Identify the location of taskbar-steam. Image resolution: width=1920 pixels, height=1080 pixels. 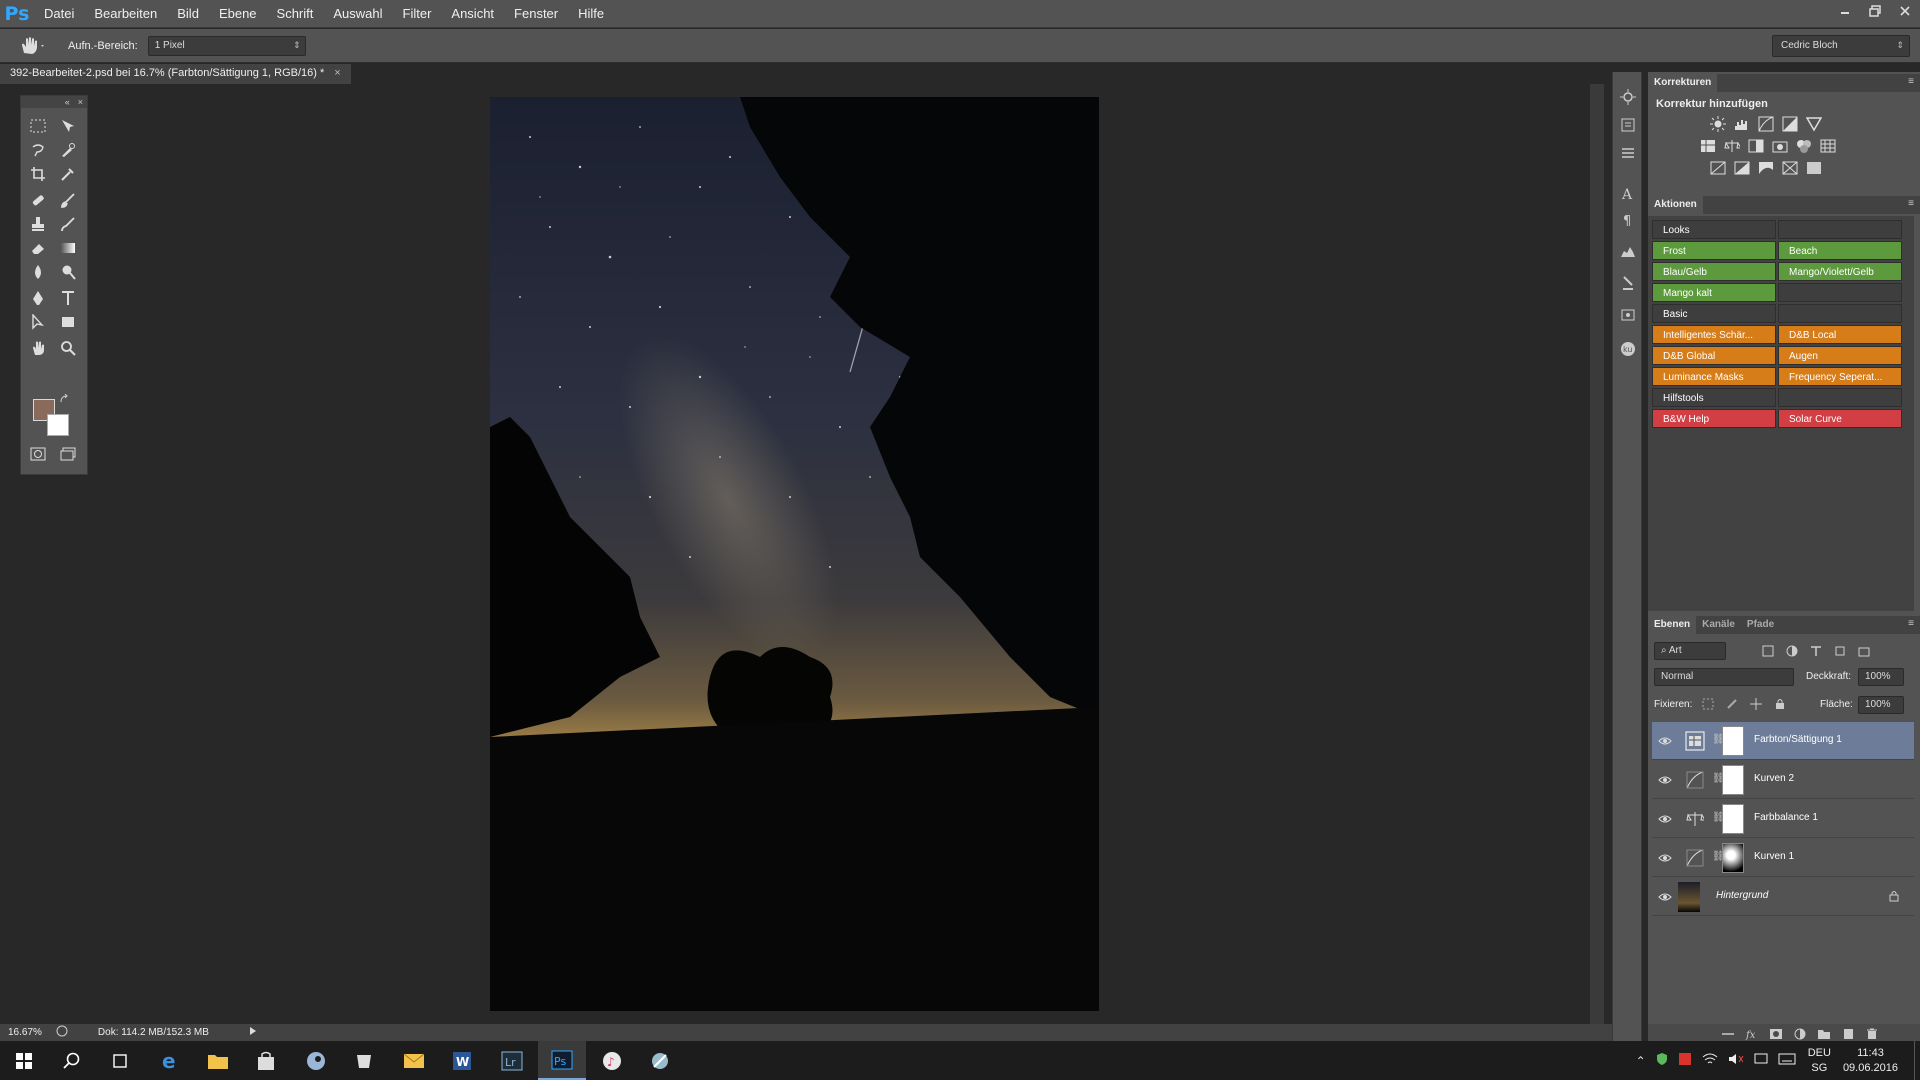
(316, 1060).